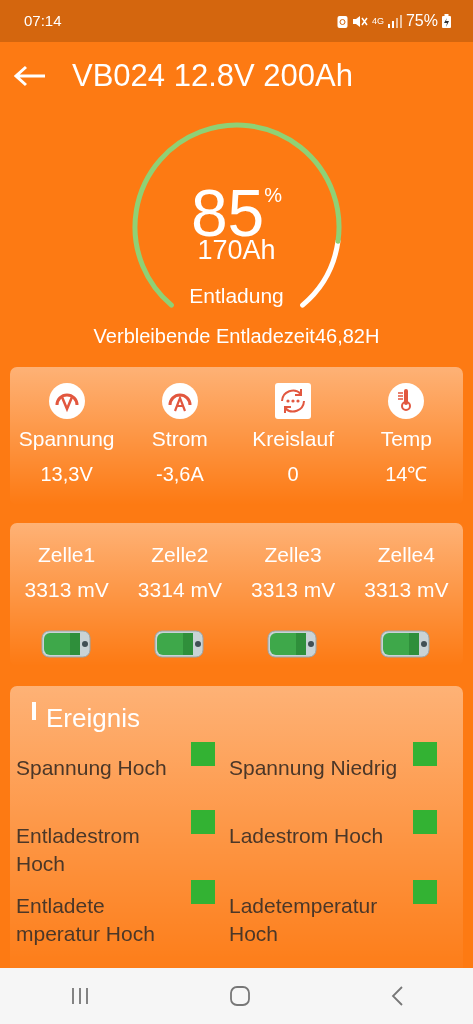 This screenshot has width=473, height=1024. Describe the element at coordinates (406, 554) in the screenshot. I see `cell-name: Zelle4` at that location.